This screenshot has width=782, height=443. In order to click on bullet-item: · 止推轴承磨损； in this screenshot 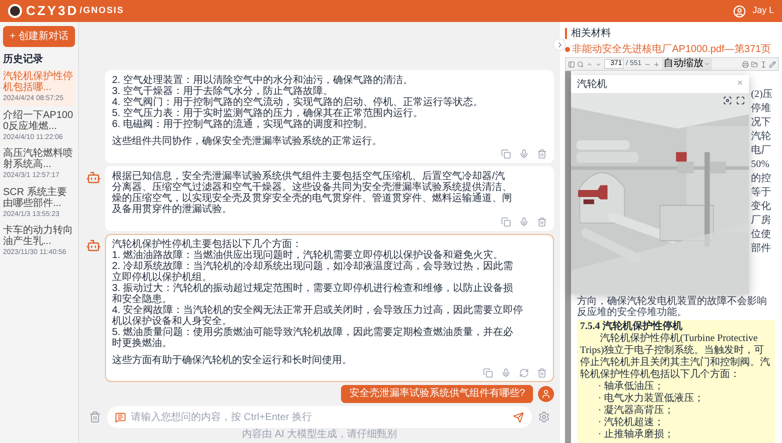, I will do `click(636, 435)`.